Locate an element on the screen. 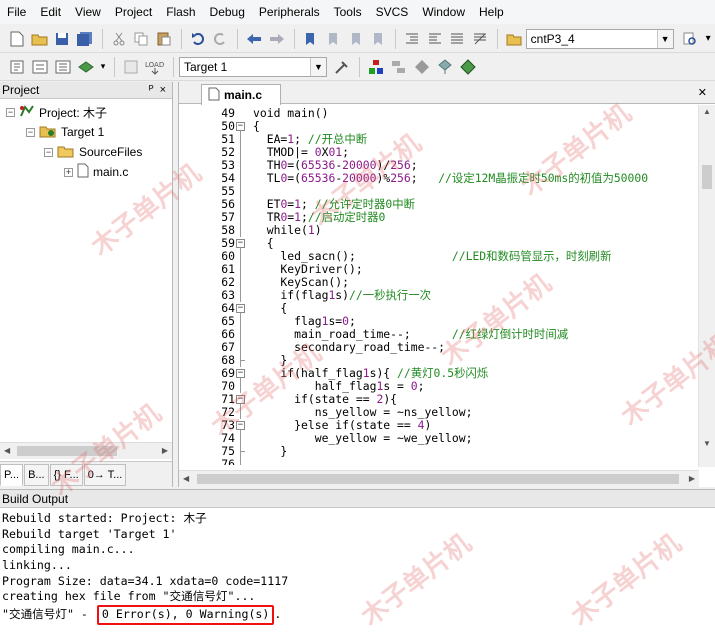  close-tab-icon: ✕ is located at coordinates (702, 92).